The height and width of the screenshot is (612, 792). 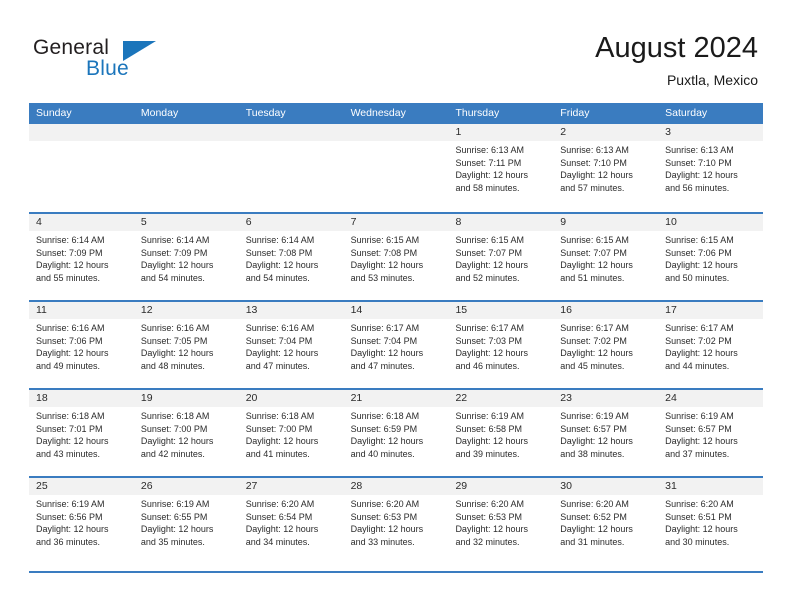 I want to click on daylight-text-line2: and 55 minutes., so click(x=68, y=277).